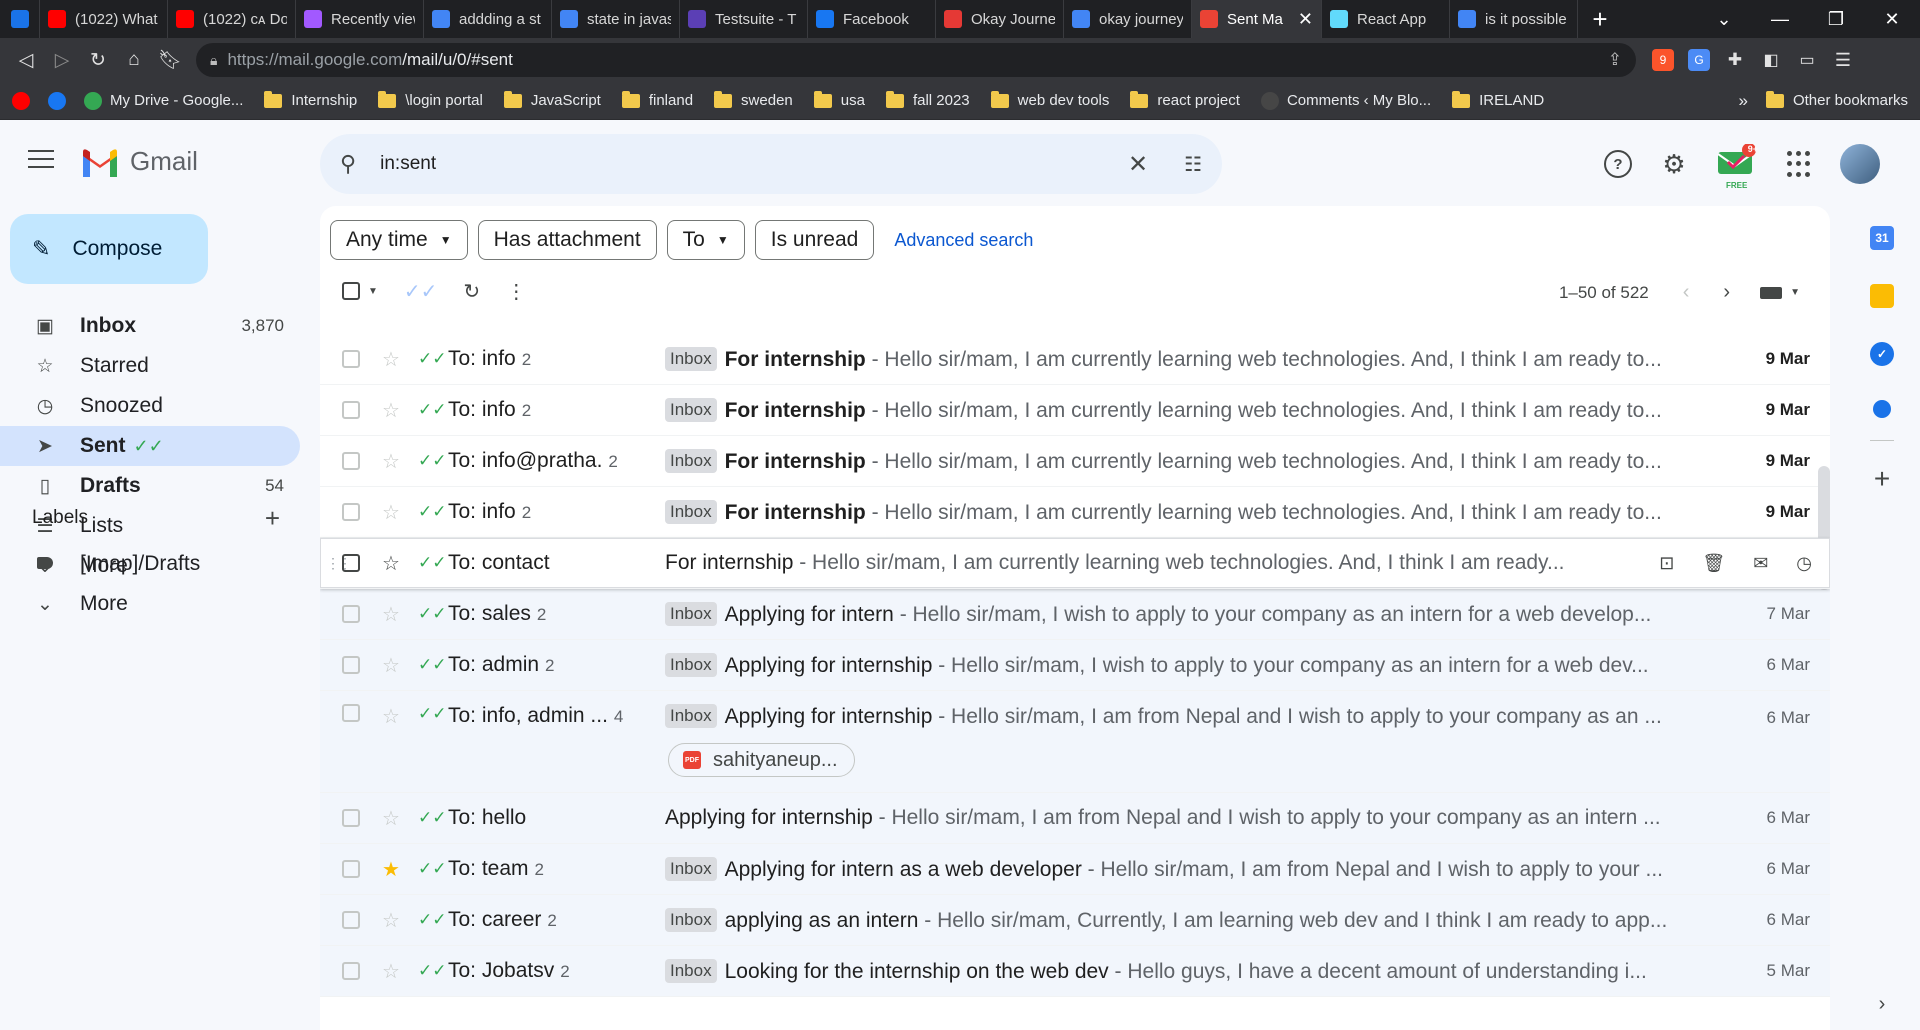  What do you see at coordinates (232, 19) in the screenshot?
I see `browser-tab: (1022) ᴄᴀ Do` at bounding box center [232, 19].